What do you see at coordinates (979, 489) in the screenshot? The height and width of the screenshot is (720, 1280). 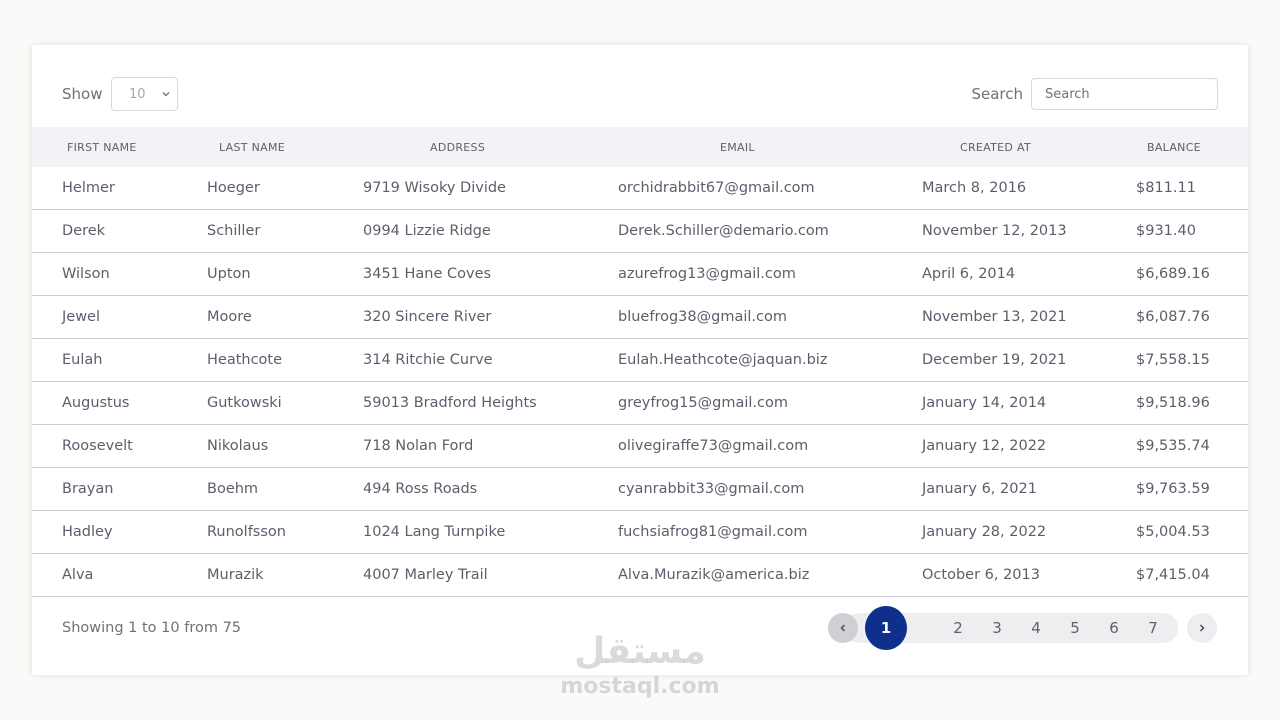 I see `created-at-cell: January 6, 2021` at bounding box center [979, 489].